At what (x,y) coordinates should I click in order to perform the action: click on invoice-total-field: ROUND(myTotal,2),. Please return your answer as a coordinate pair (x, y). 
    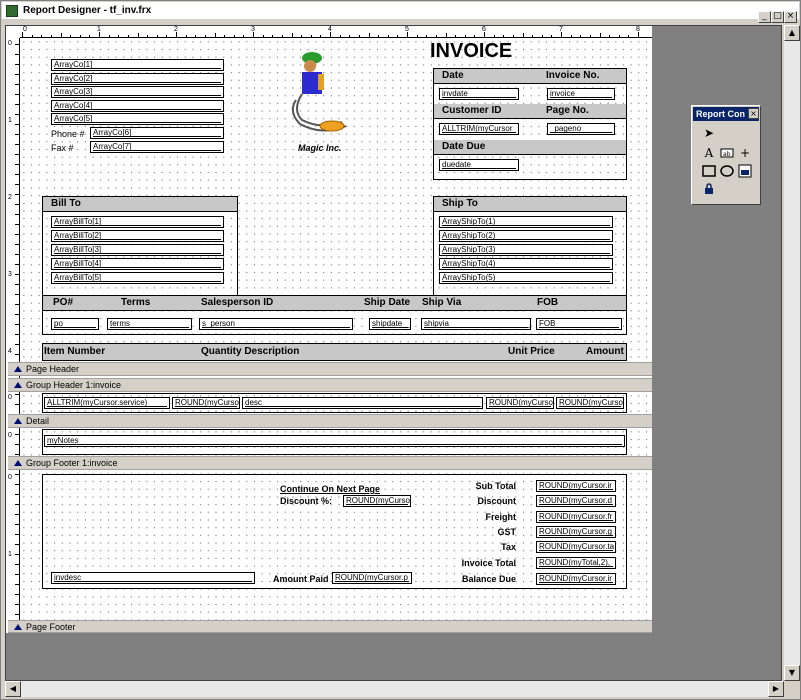
    Looking at the image, I should click on (576, 563).